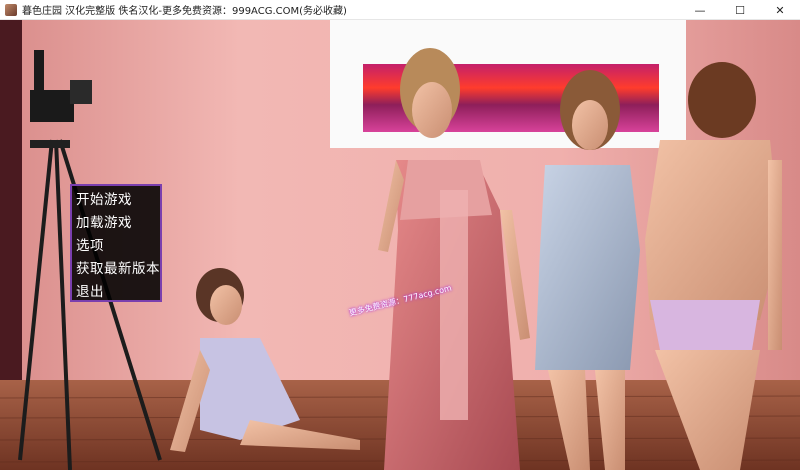  What do you see at coordinates (118, 269) in the screenshot?
I see `menu-get-latest-version: 获取最新版本` at bounding box center [118, 269].